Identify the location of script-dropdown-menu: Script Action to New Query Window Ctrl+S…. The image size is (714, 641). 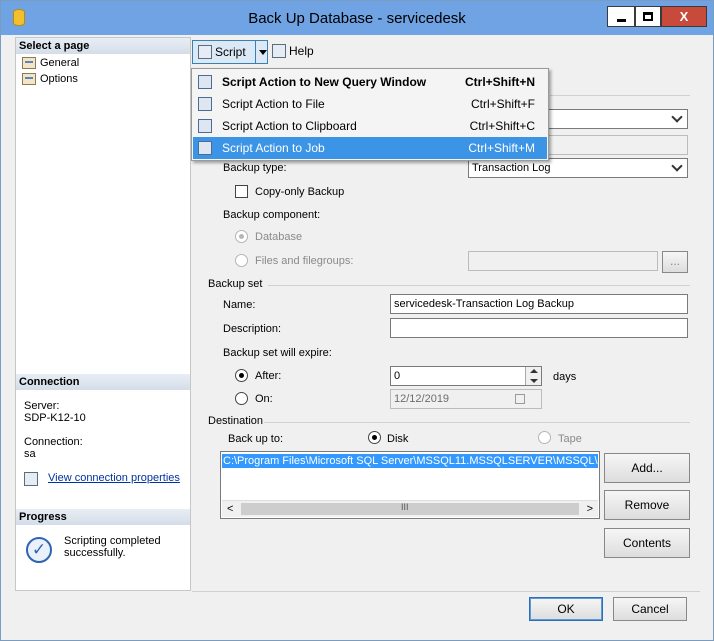
(370, 114).